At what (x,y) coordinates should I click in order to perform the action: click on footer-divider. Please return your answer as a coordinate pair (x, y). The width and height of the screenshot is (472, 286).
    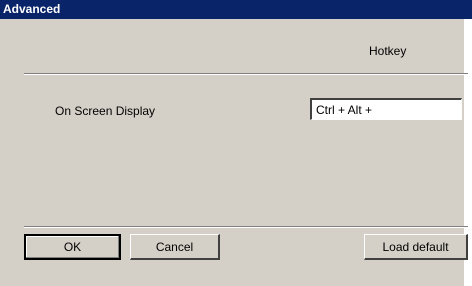
    Looking at the image, I should click on (246, 227).